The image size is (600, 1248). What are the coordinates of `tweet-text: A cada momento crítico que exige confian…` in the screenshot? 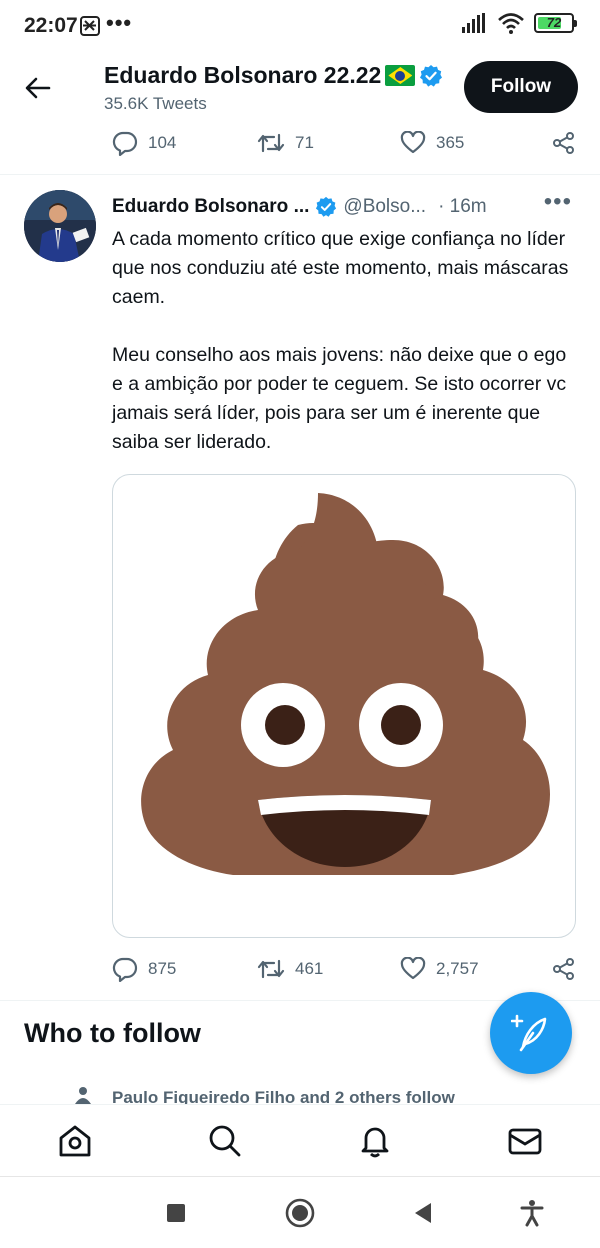 It's located at (340, 340).